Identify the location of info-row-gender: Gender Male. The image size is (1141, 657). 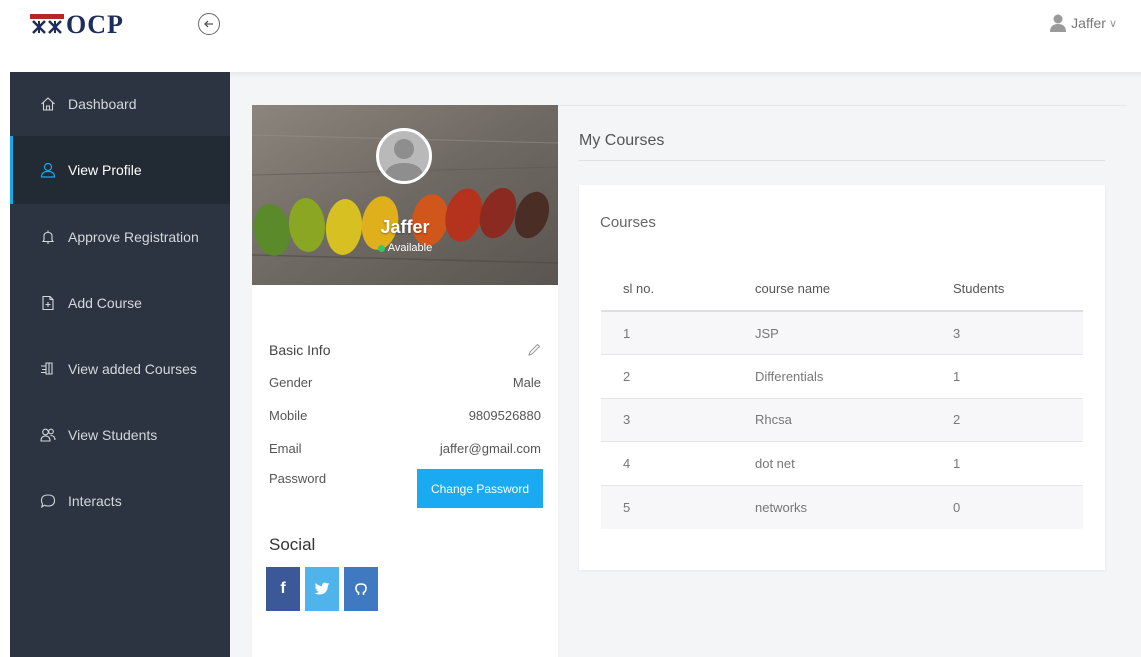
(405, 382).